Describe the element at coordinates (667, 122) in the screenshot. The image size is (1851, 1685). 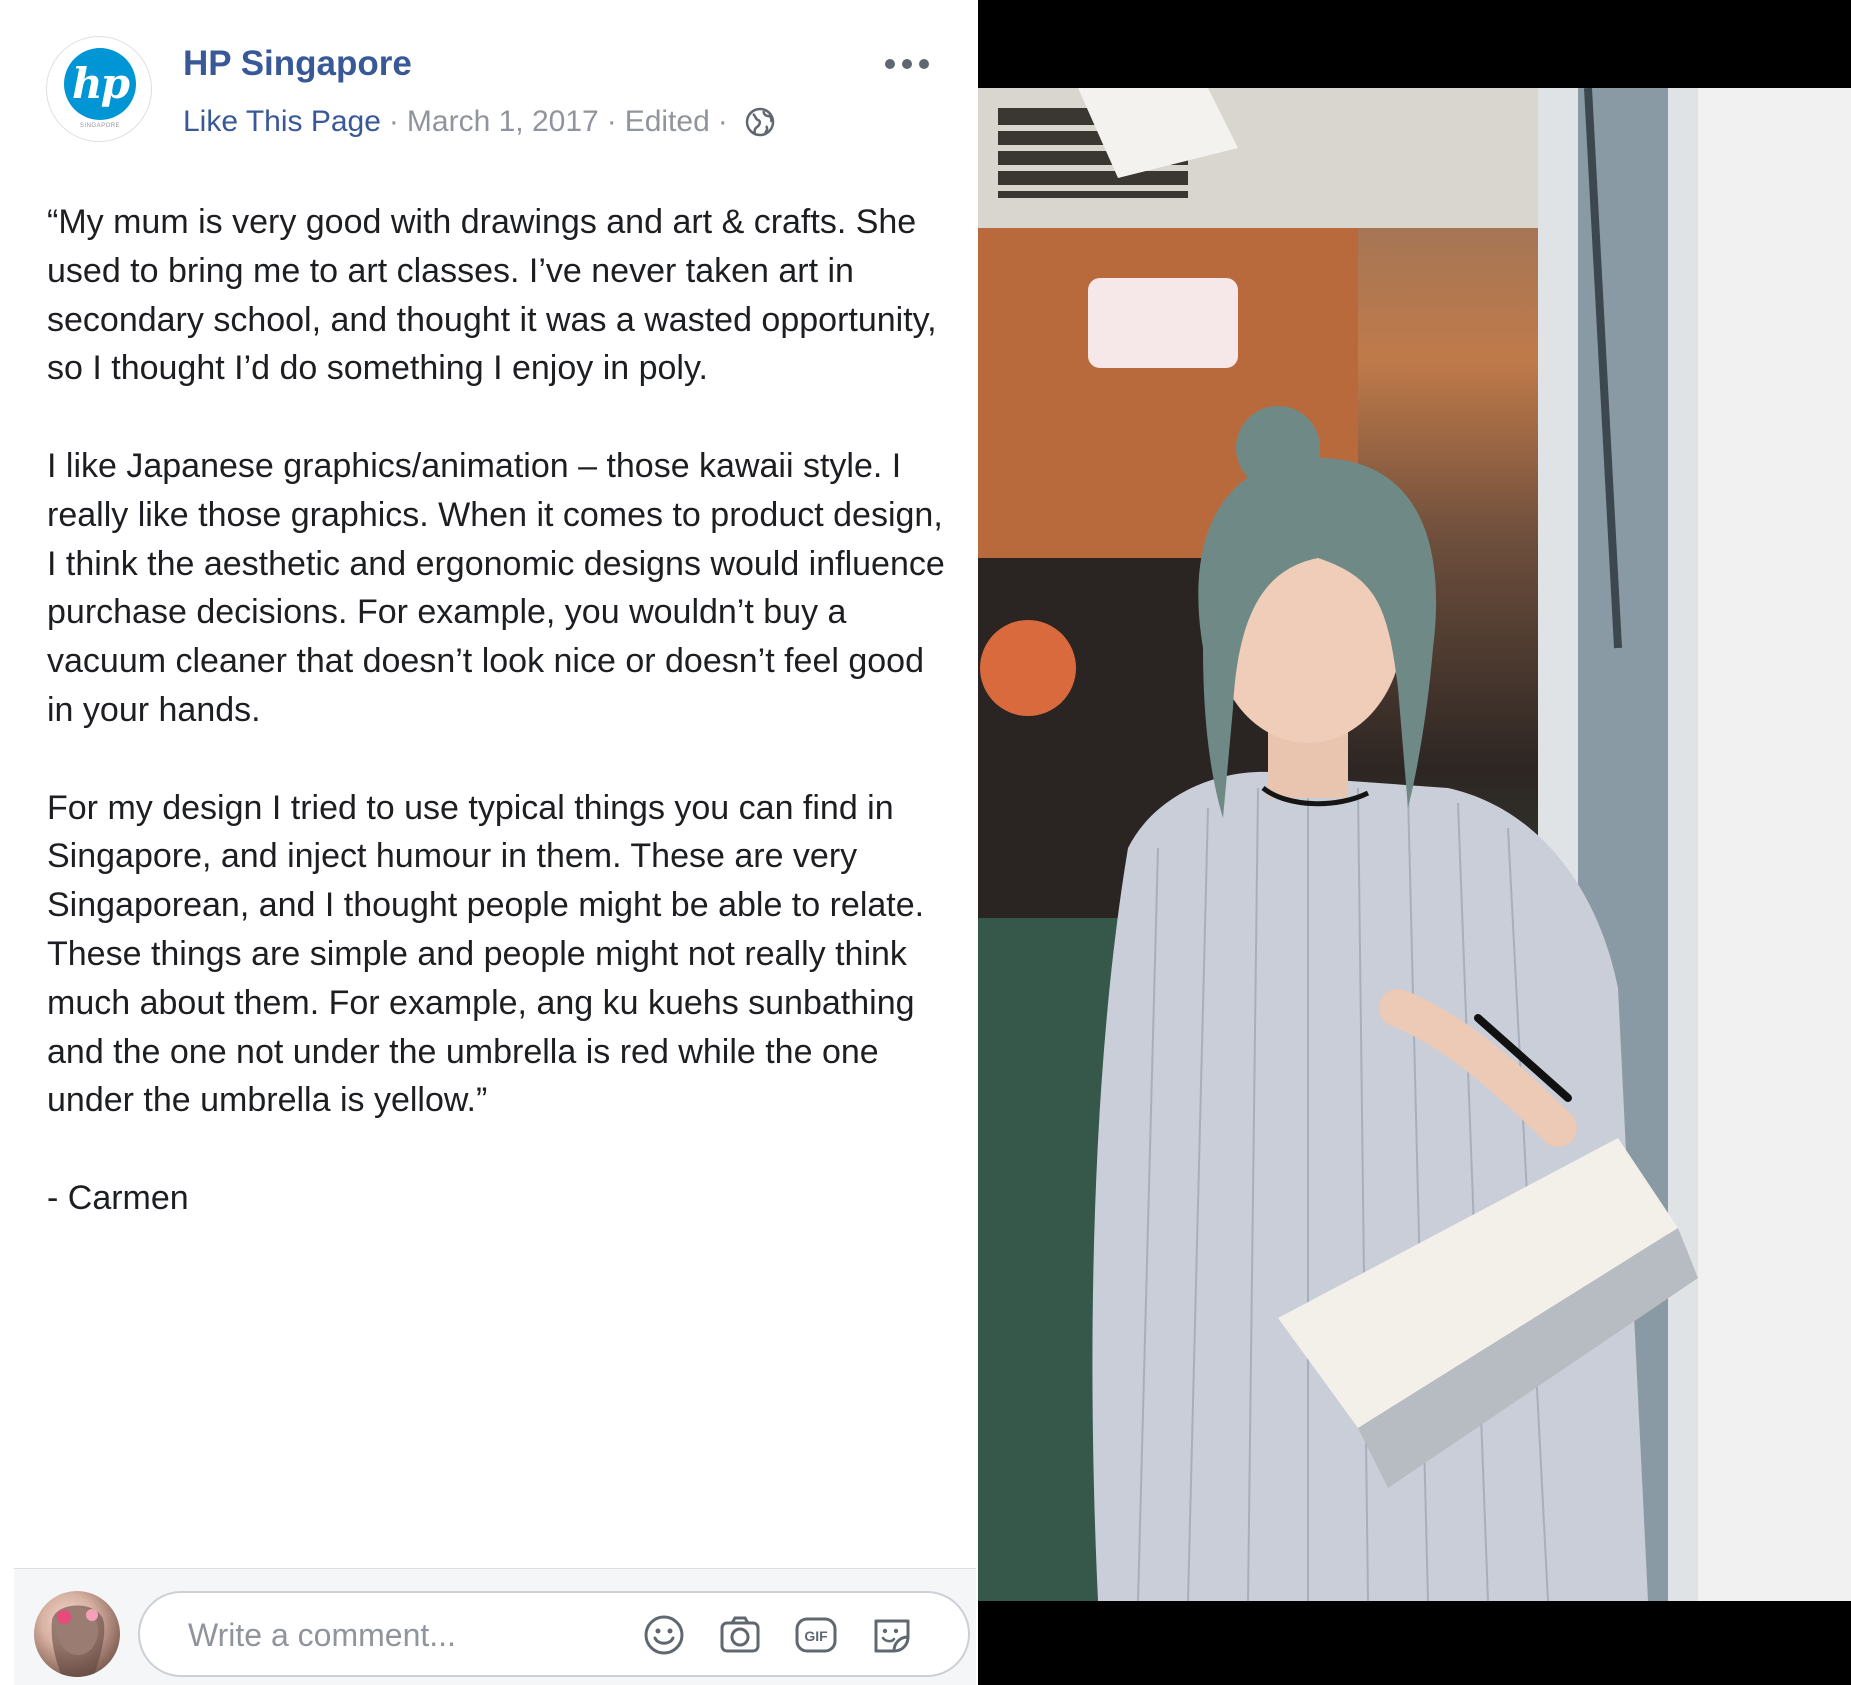
I see `edited-label: Edited` at that location.